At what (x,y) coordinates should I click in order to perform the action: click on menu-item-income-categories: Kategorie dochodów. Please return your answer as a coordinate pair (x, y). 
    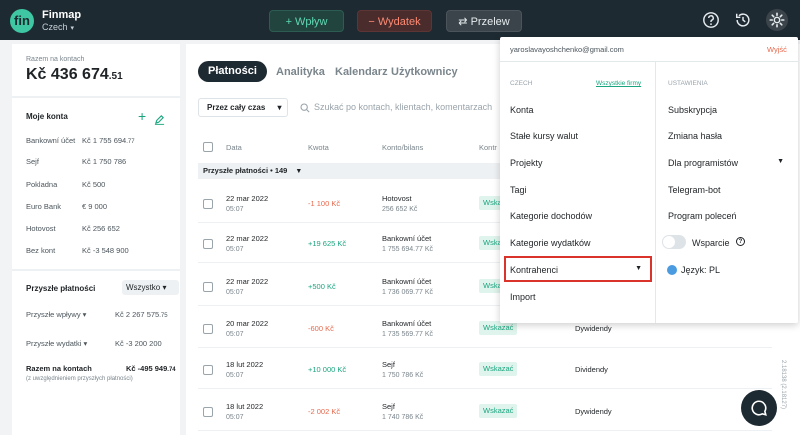
    Looking at the image, I should click on (551, 216).